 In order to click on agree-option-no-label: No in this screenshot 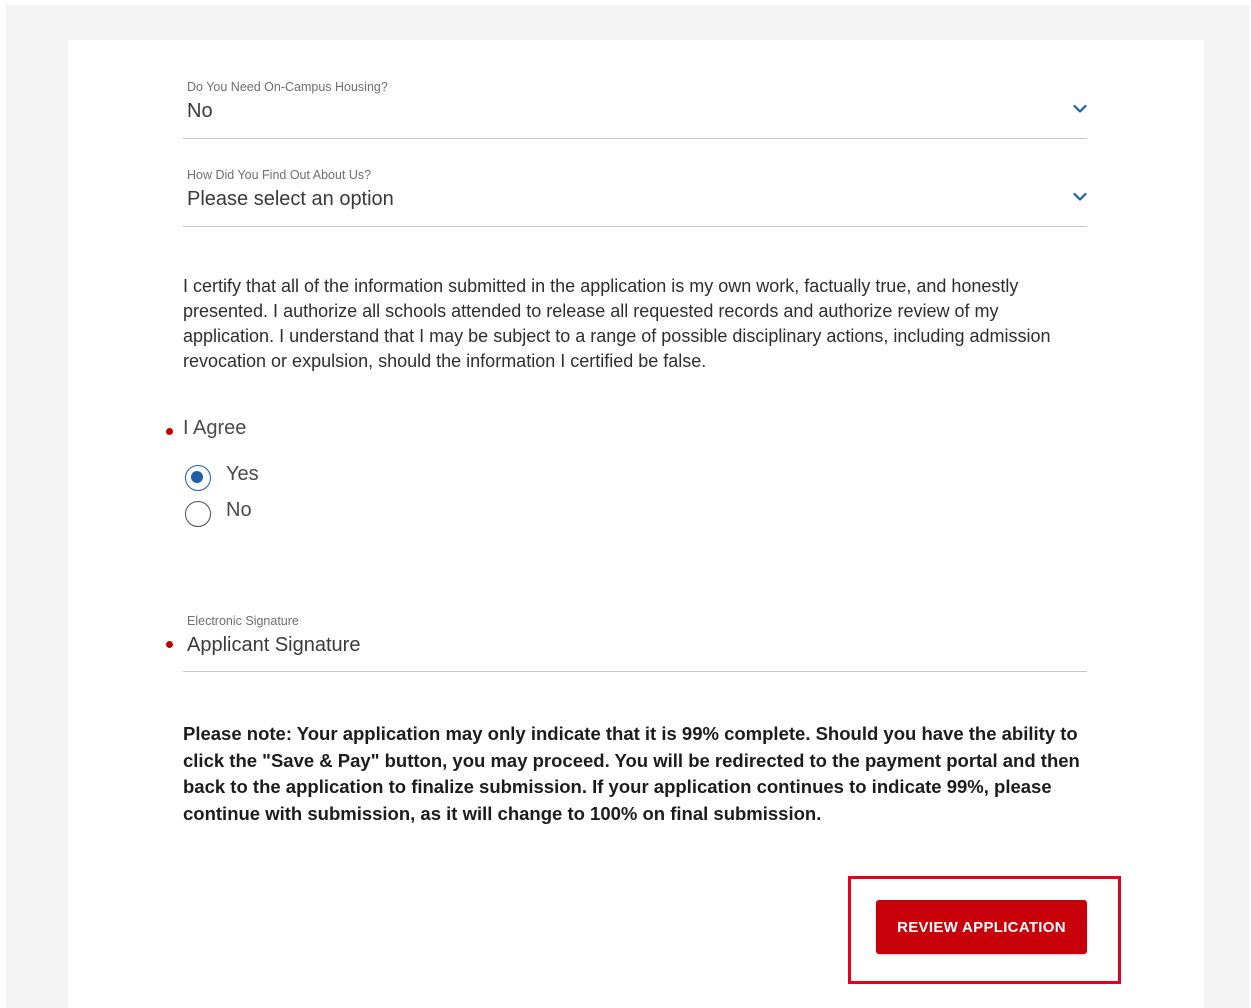, I will do `click(239, 509)`.